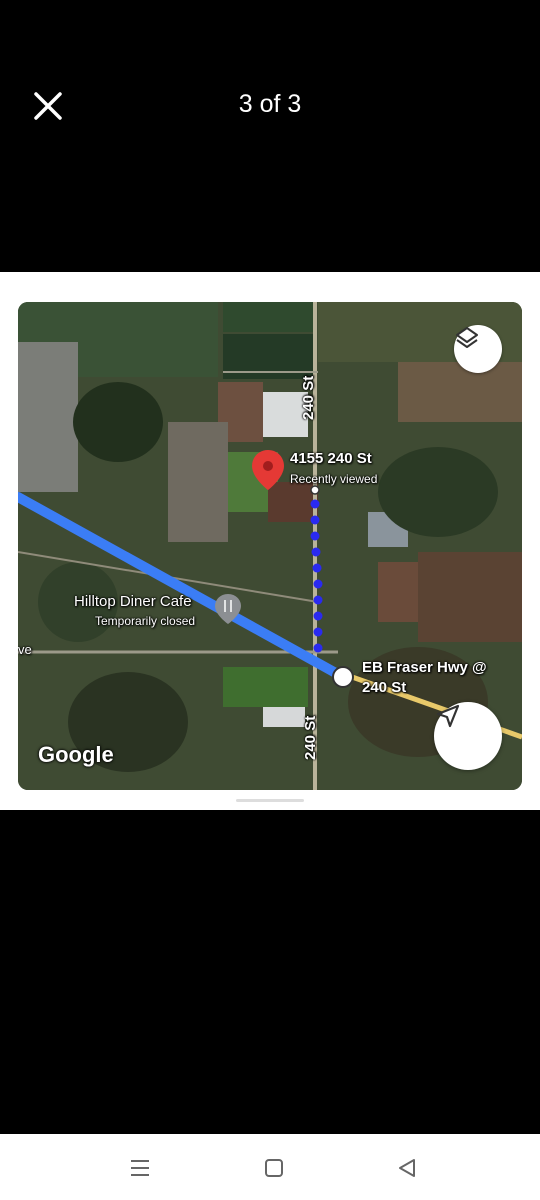 The height and width of the screenshot is (1200, 540). I want to click on menu-icon, so click(140, 1168).